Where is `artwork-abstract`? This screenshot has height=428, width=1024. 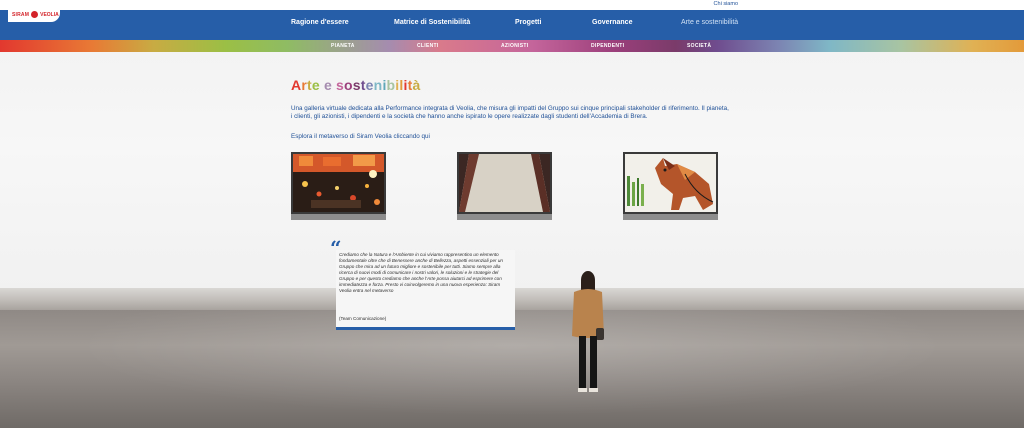
artwork-abstract is located at coordinates (504, 186).